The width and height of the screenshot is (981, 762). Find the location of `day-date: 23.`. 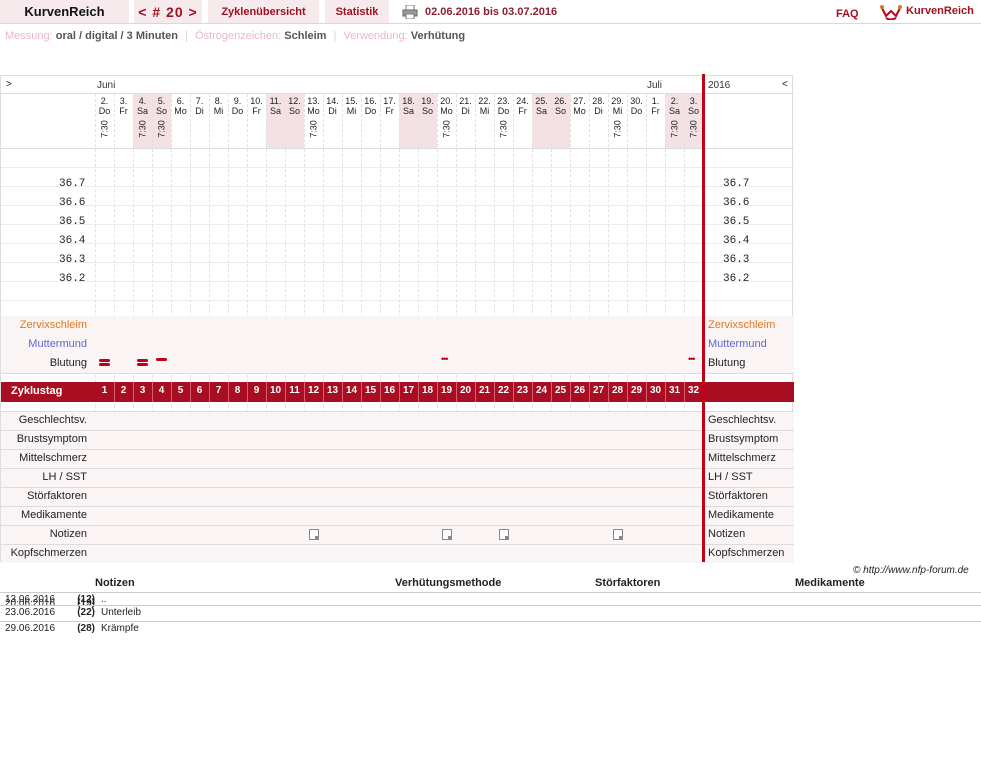

day-date: 23. is located at coordinates (503, 101).